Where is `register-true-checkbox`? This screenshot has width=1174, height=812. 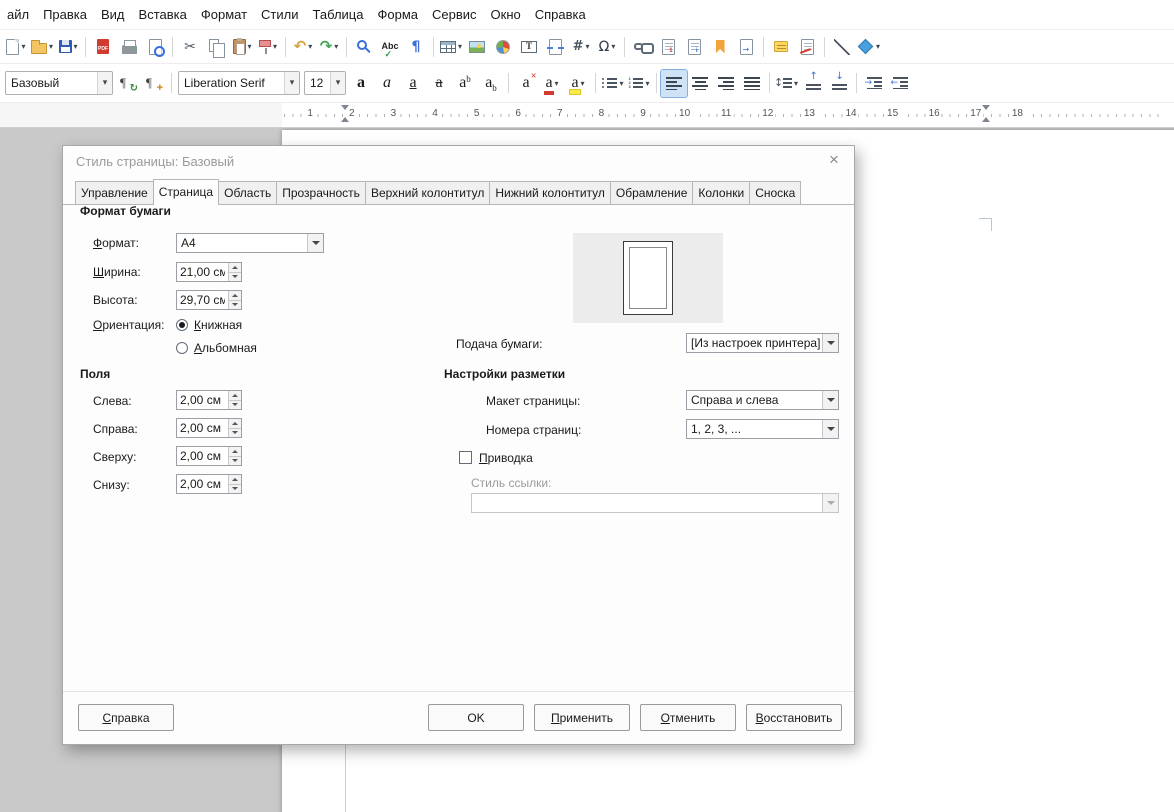 register-true-checkbox is located at coordinates (465, 457).